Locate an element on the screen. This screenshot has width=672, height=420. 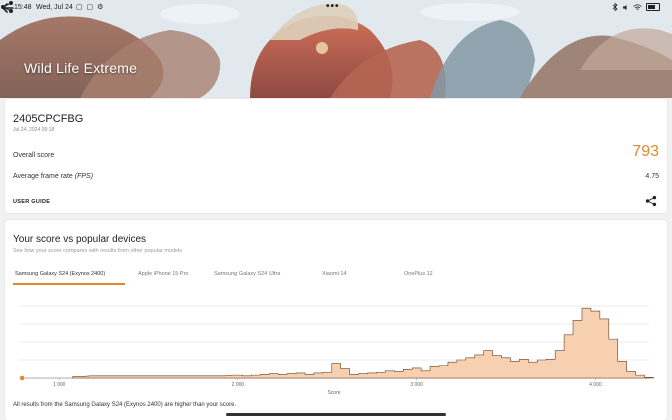
test-date: Jul 24, 2024 09:18 is located at coordinates (34, 130).